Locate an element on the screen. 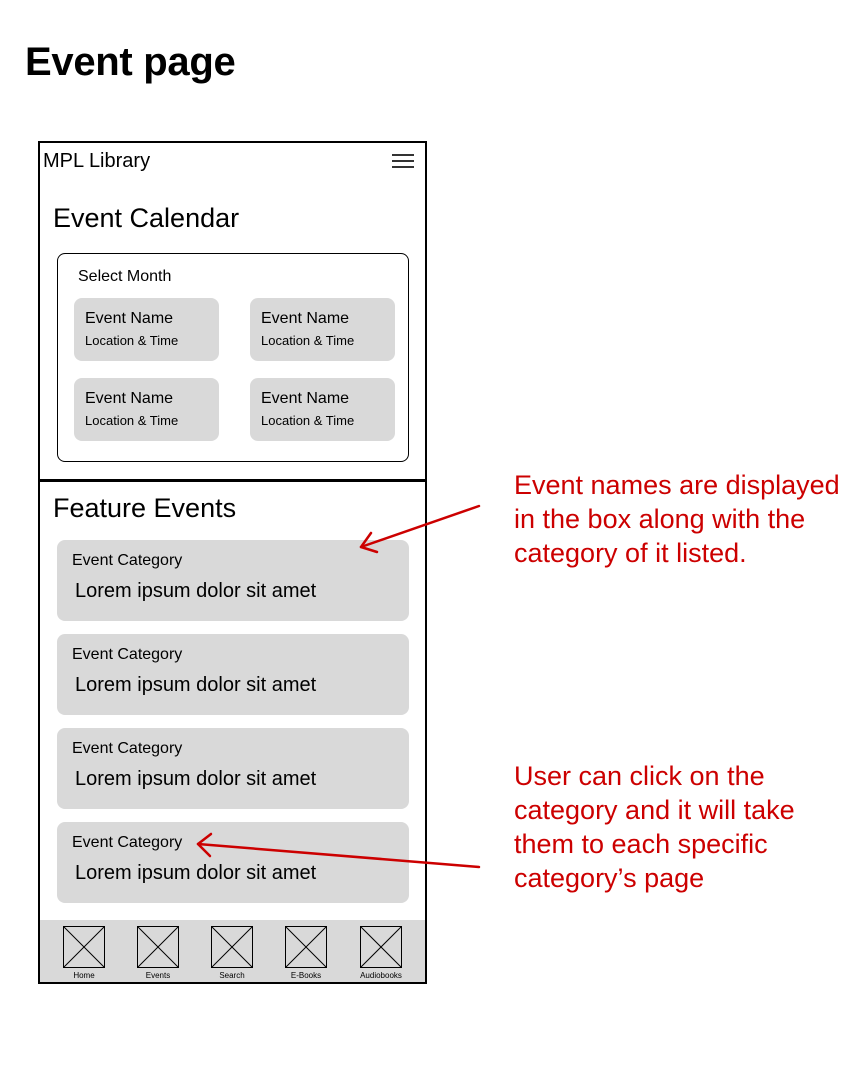 This screenshot has width=854, height=1087. nav-label: Events is located at coordinates (158, 975).